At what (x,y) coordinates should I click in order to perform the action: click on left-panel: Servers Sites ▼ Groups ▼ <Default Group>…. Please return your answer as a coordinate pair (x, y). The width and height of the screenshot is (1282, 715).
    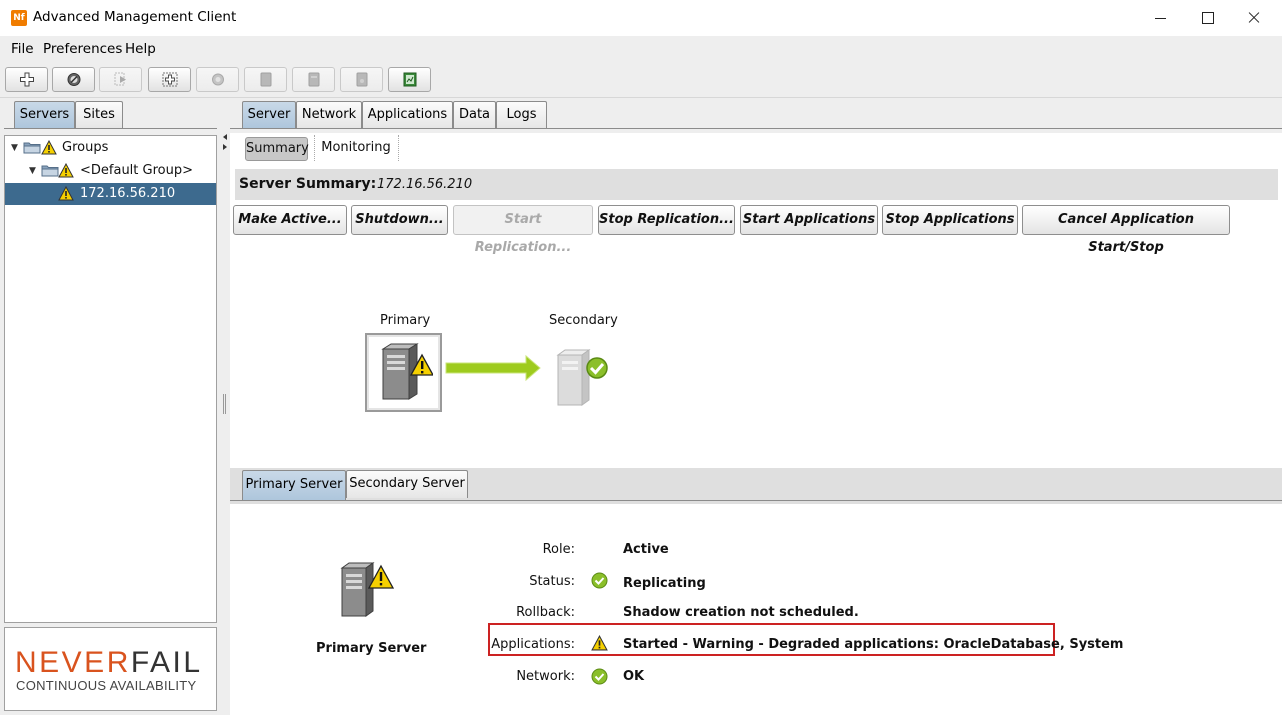
    Looking at the image, I should click on (110, 406).